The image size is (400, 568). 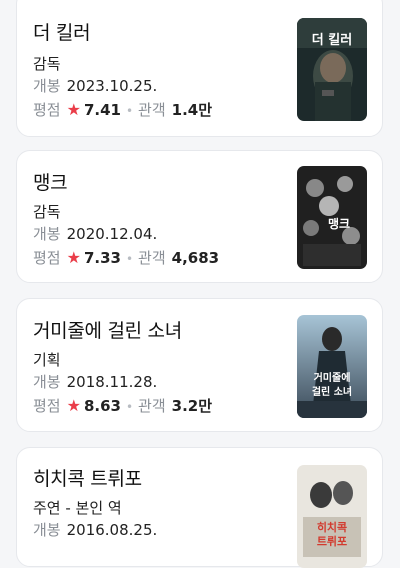 I want to click on poster-title-line-1: 히치콕, so click(x=332, y=527).